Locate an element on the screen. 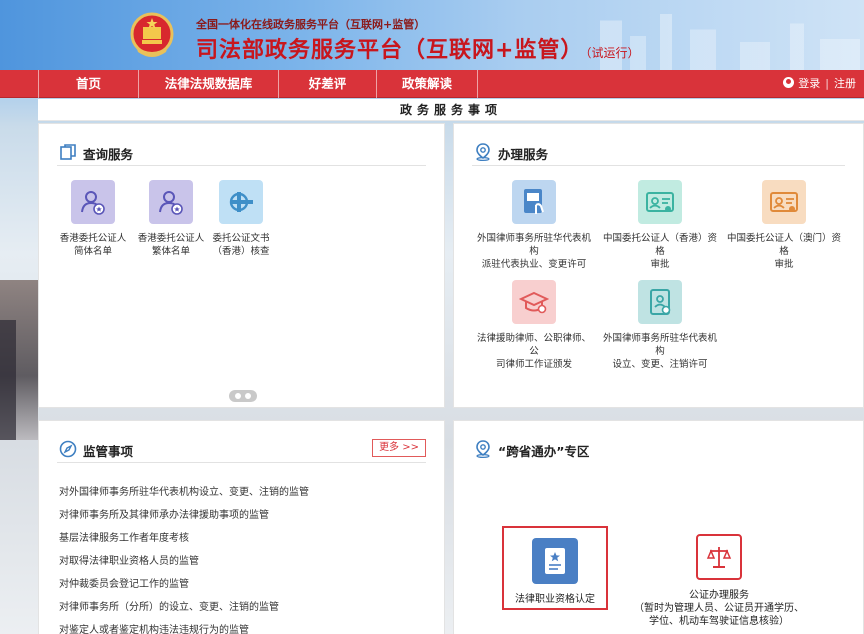  national-emblem-icon is located at coordinates (152, 34).